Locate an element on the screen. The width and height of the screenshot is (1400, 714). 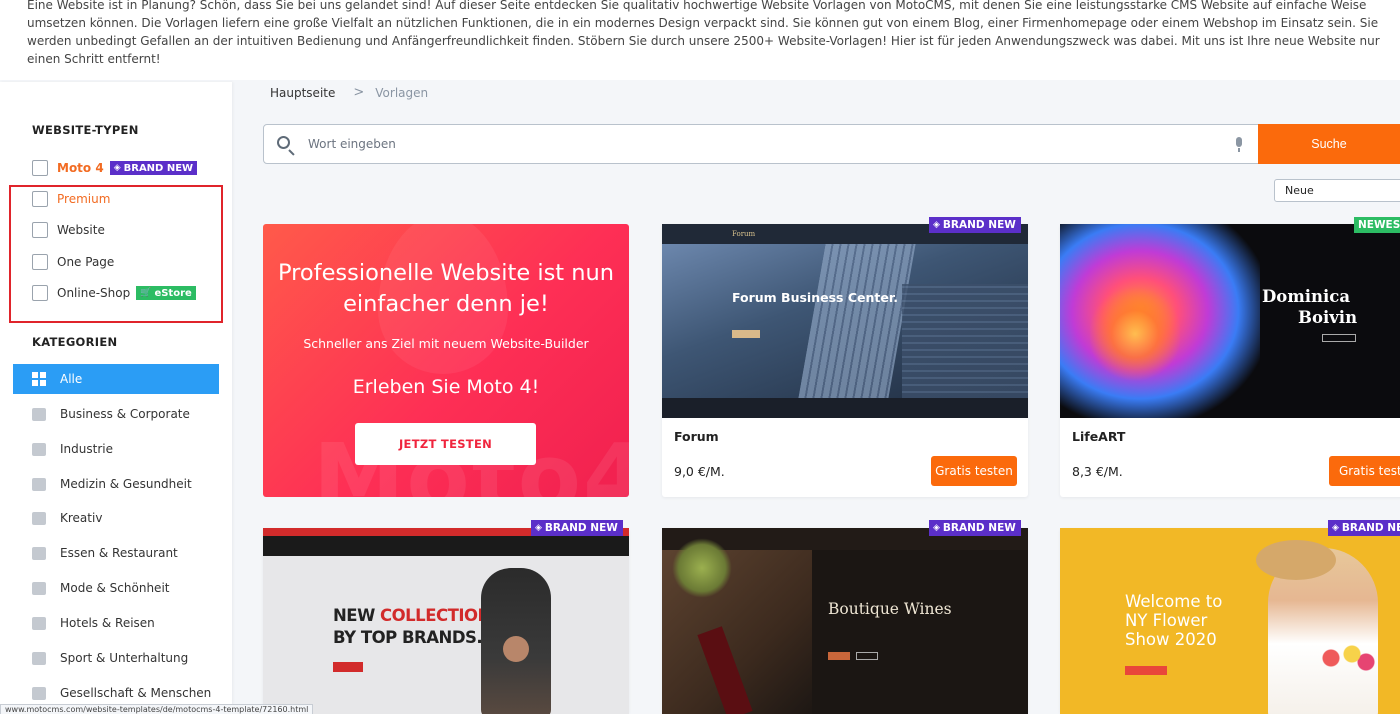
template-price: 9,0 €/M. is located at coordinates (699, 471).